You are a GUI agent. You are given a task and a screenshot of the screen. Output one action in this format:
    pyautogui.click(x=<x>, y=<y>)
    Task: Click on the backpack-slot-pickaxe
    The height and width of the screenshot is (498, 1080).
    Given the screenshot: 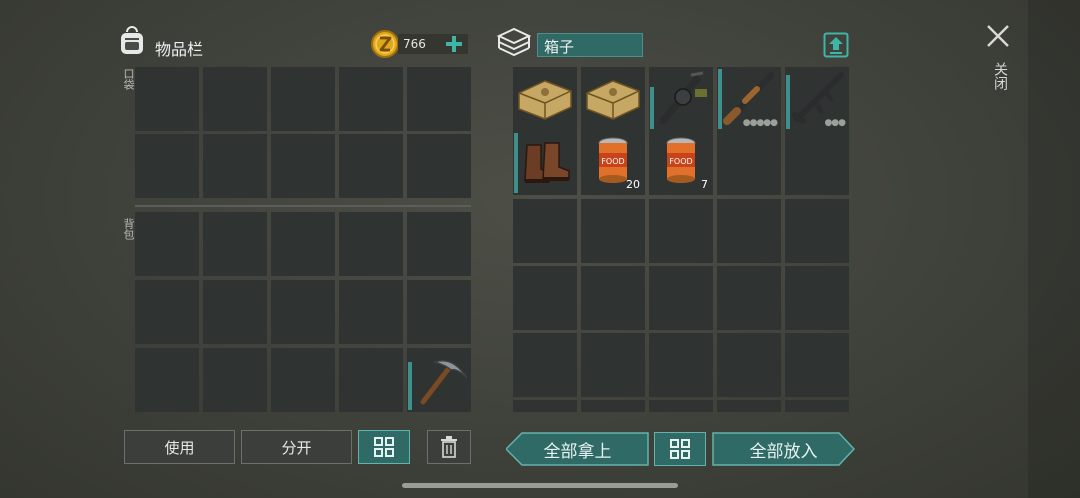 What is the action you would take?
    pyautogui.click(x=439, y=380)
    